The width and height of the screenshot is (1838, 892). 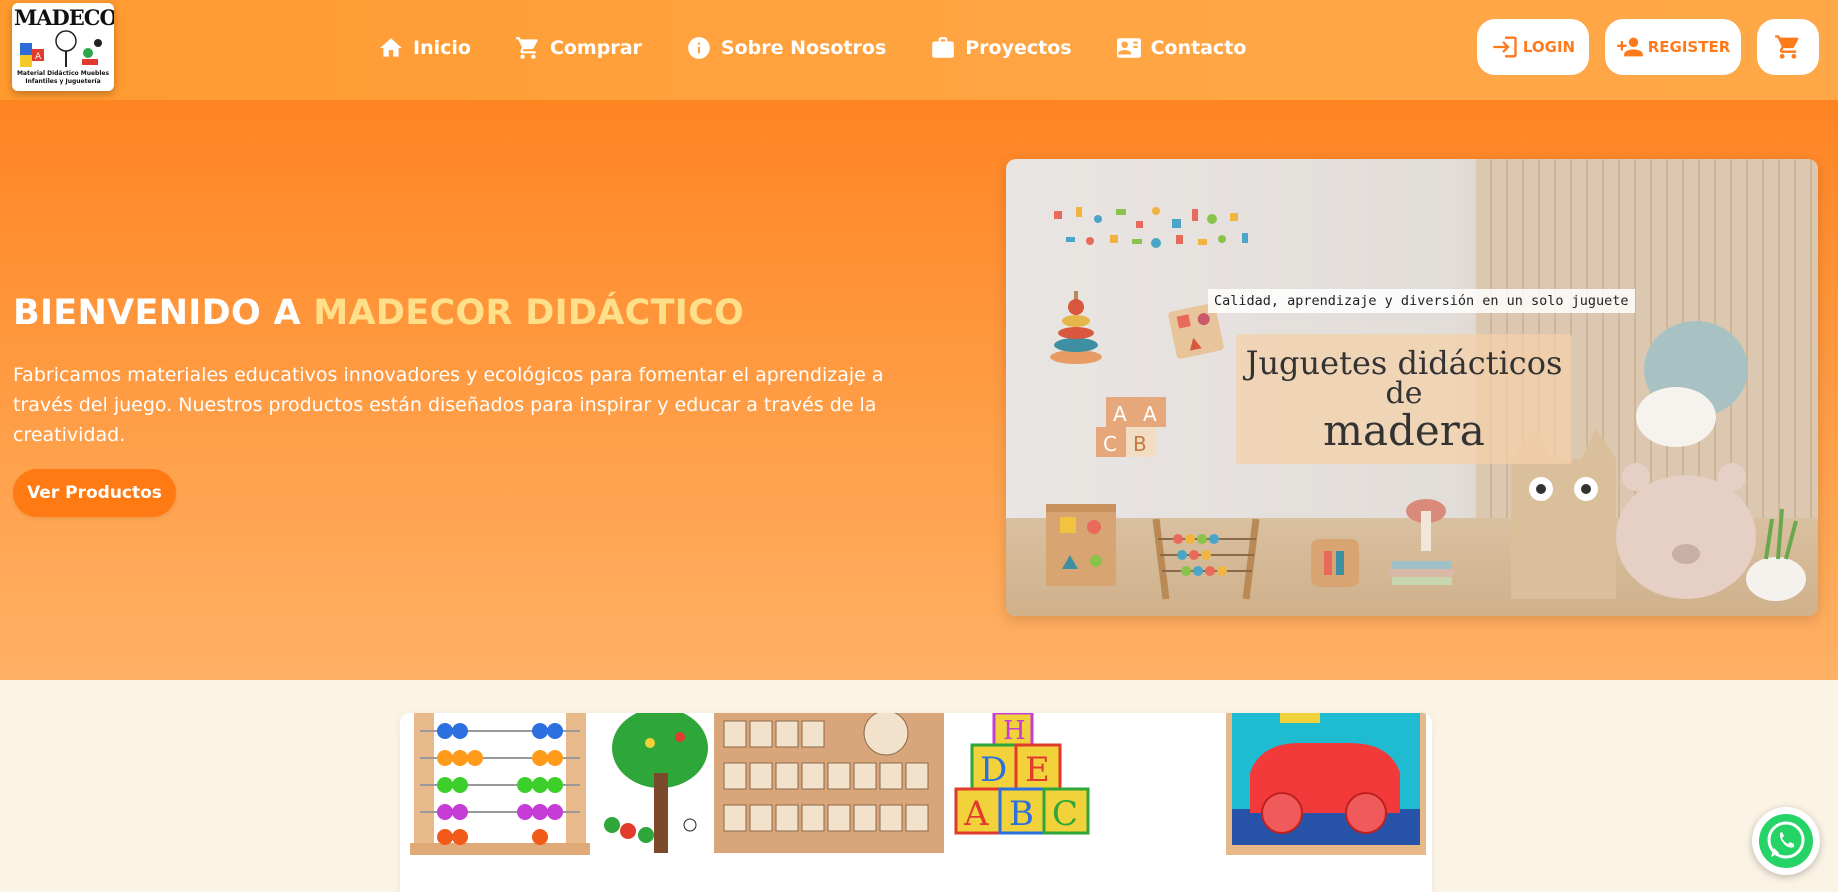 What do you see at coordinates (1206, 559) in the screenshot?
I see `abacus-toy` at bounding box center [1206, 559].